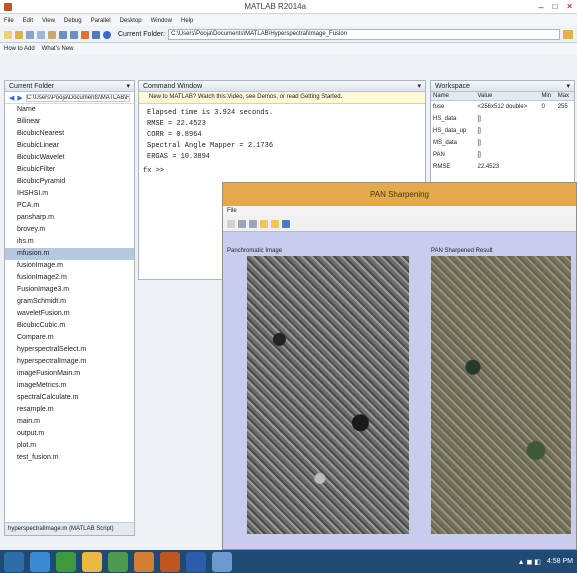 Image resolution: width=577 pixels, height=573 pixels. What do you see at coordinates (101, 21) in the screenshot?
I see `menu-item: Parallel` at bounding box center [101, 21].